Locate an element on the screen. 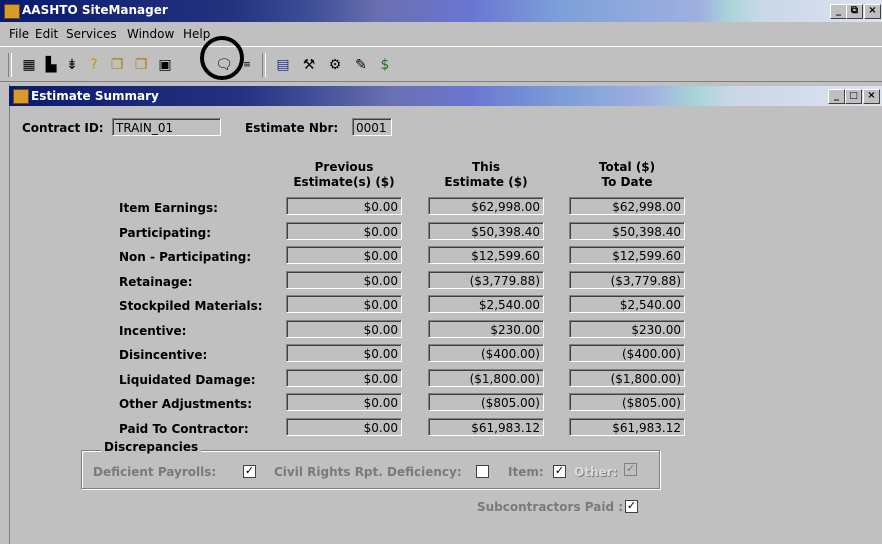  deficient-payrolls-checkbox: ✓ is located at coordinates (249, 471).